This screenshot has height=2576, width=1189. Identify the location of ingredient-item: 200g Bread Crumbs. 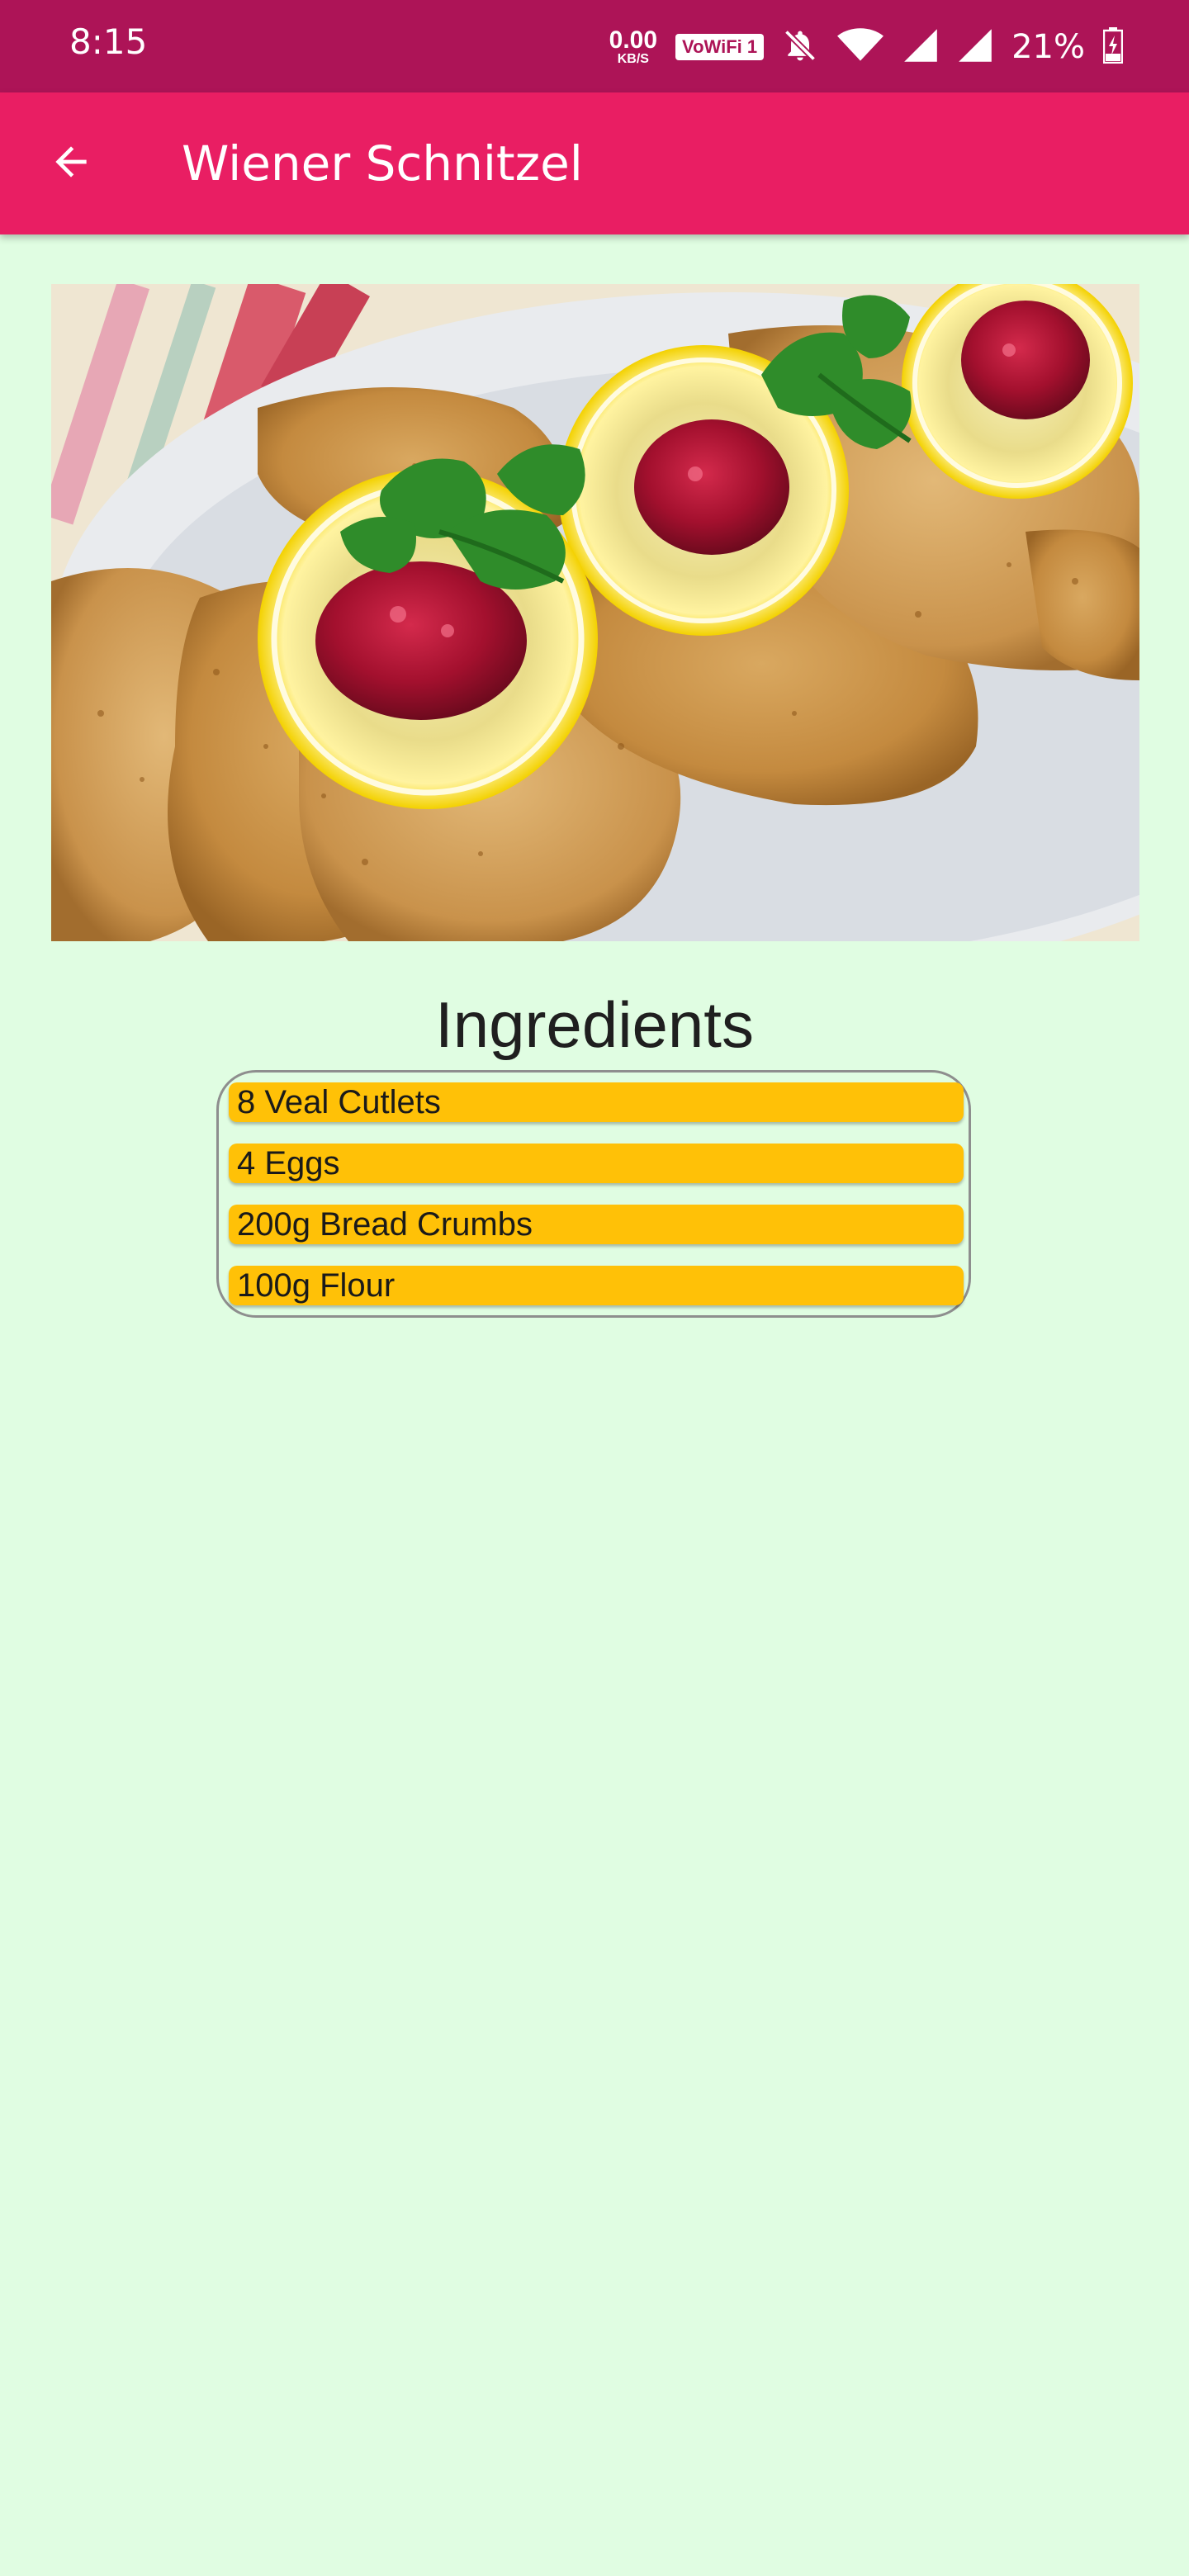
(596, 1224).